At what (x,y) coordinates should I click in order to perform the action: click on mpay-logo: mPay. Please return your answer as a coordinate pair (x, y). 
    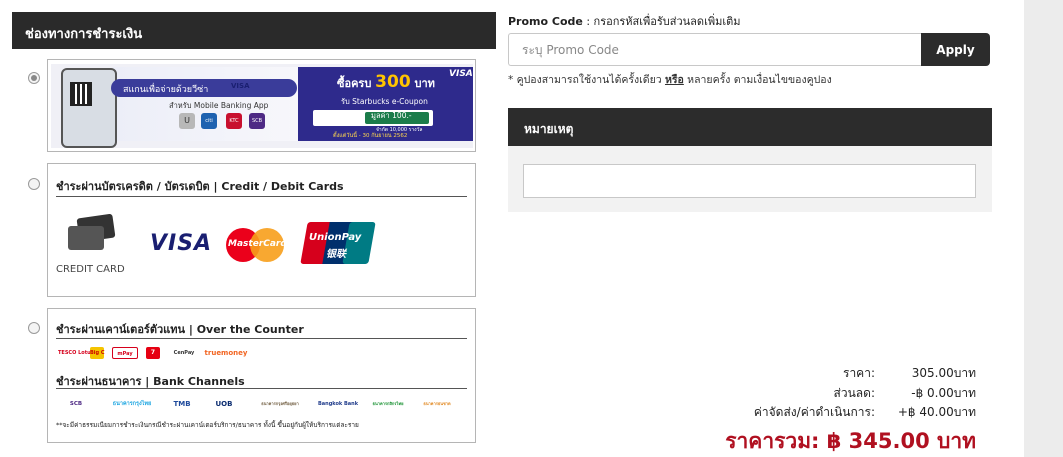
    Looking at the image, I should click on (125, 353).